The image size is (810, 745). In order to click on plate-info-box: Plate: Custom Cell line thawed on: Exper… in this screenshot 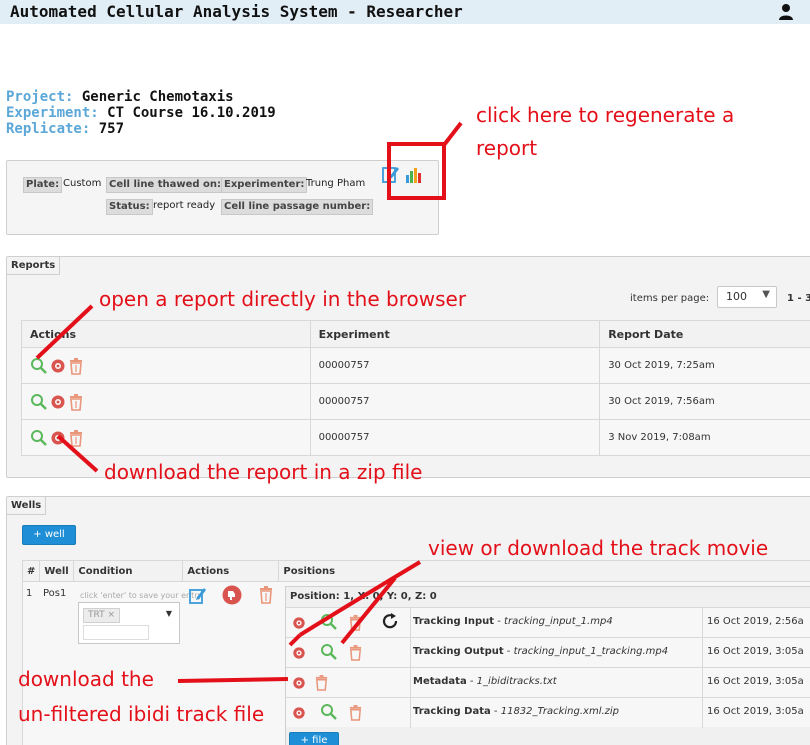, I will do `click(222, 197)`.